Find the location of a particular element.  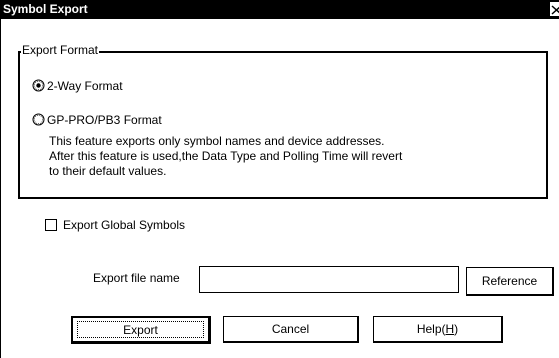

help-button: Help(H) is located at coordinates (438, 329).